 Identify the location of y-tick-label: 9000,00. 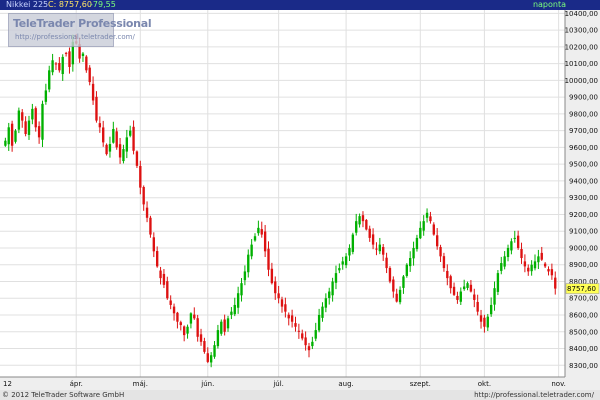
(583, 248).